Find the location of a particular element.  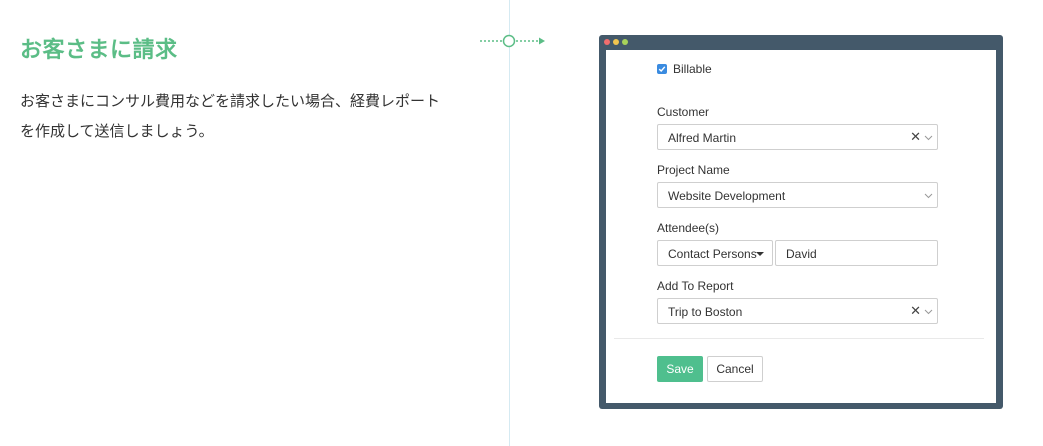

window-controls is located at coordinates (616, 42).